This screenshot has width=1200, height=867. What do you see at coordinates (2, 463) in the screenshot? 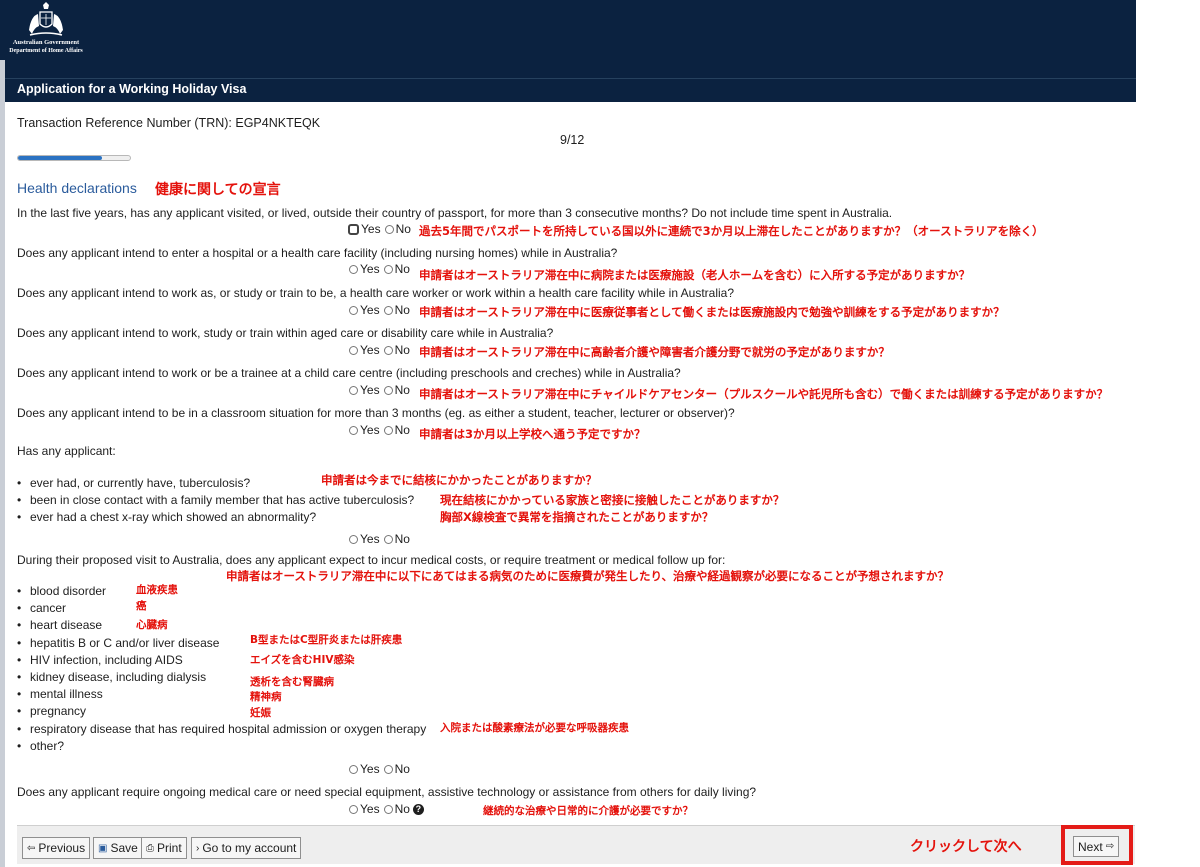
I see `left-border` at bounding box center [2, 463].